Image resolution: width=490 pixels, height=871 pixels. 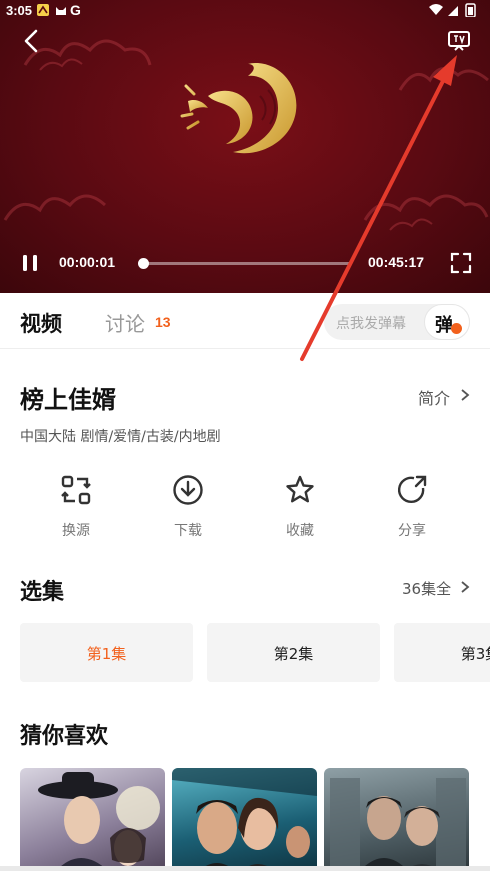 What do you see at coordinates (188, 490) in the screenshot?
I see `download-icon` at bounding box center [188, 490].